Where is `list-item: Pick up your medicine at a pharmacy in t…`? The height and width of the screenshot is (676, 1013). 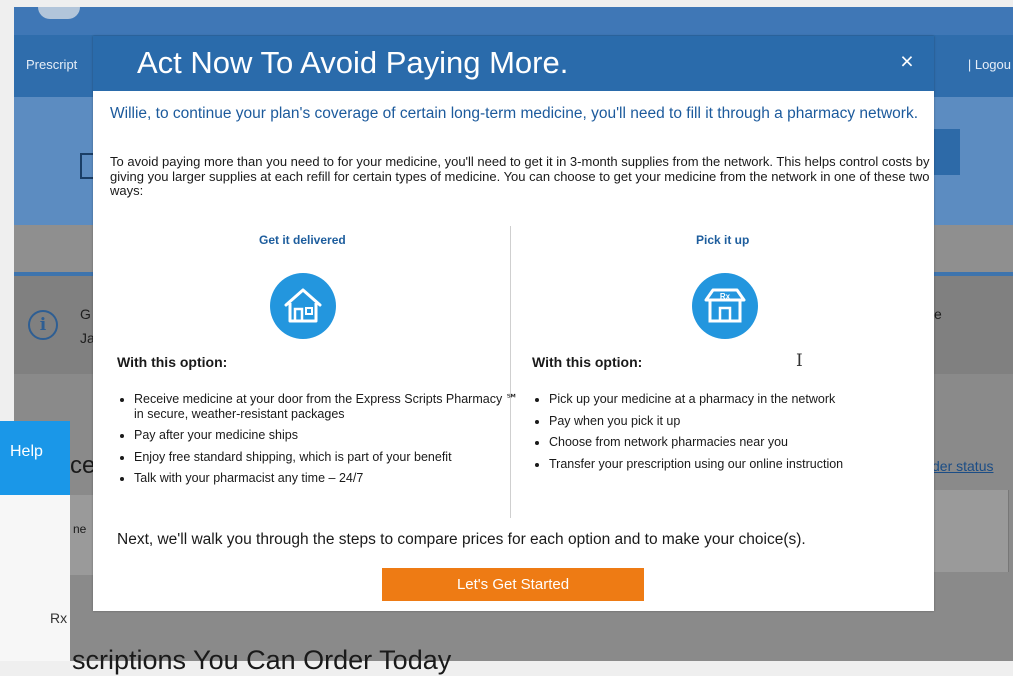 list-item: Pick up your medicine at a pharmacy in t… is located at coordinates (746, 399).